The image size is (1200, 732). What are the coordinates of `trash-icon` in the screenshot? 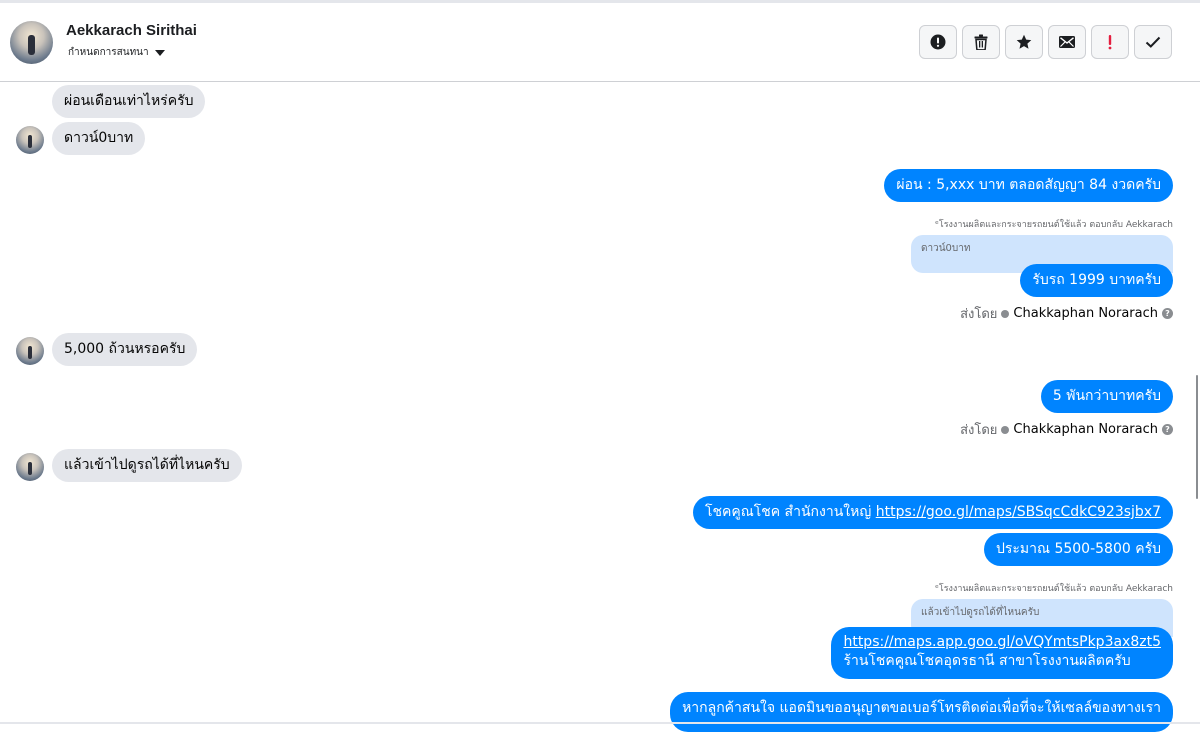 It's located at (981, 42).